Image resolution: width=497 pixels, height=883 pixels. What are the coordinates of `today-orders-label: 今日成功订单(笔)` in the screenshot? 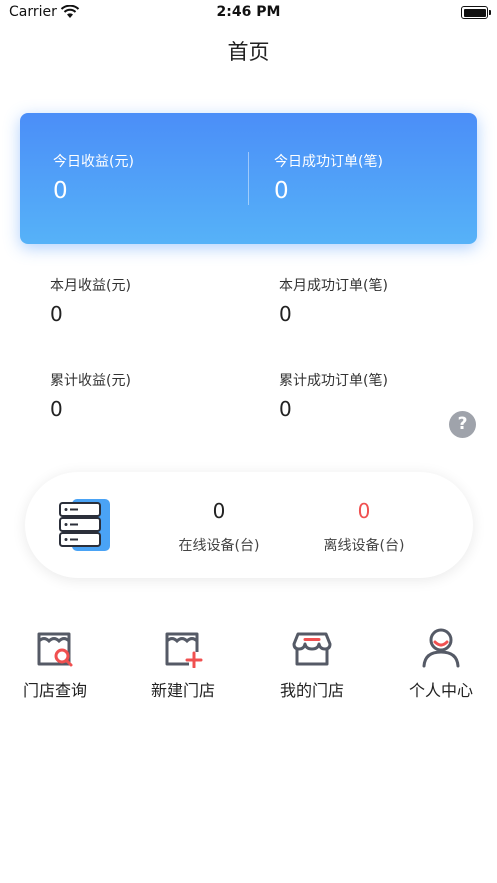 It's located at (328, 162).